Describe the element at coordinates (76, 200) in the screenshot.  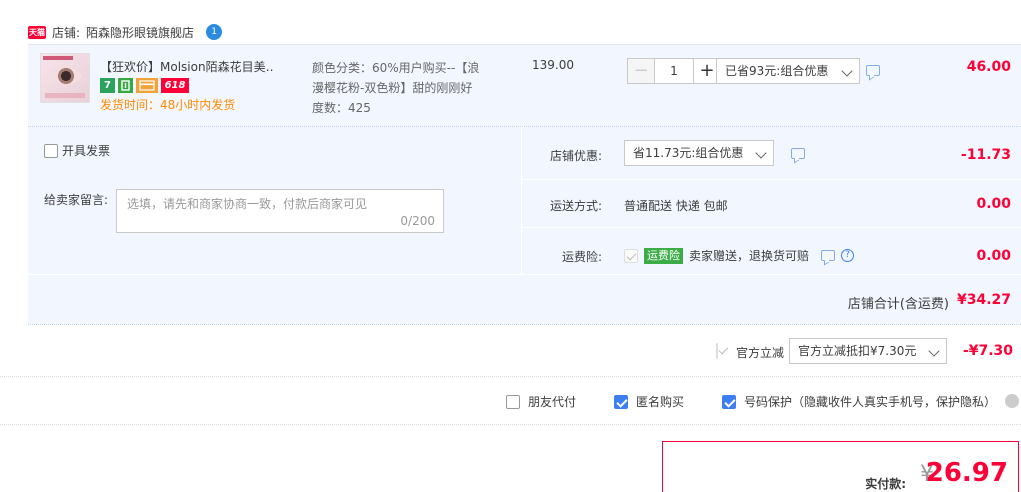
I see `memo-label: 给卖家留言:` at that location.